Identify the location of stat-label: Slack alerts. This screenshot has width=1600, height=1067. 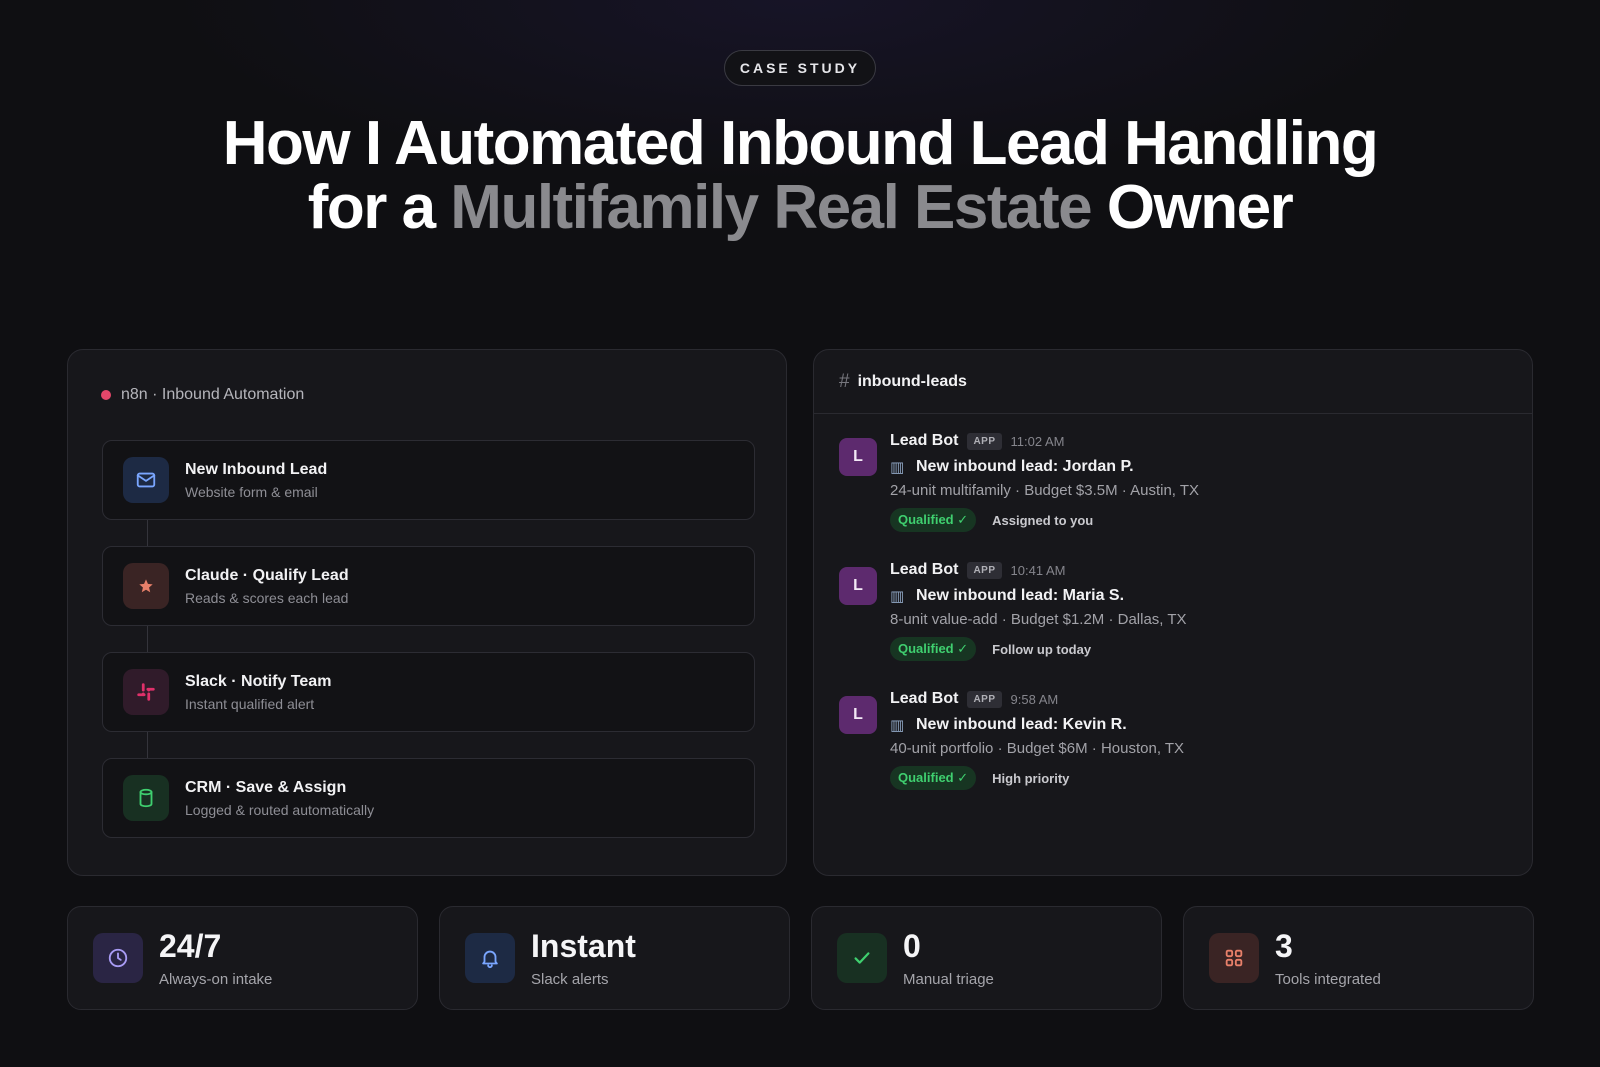
(570, 979).